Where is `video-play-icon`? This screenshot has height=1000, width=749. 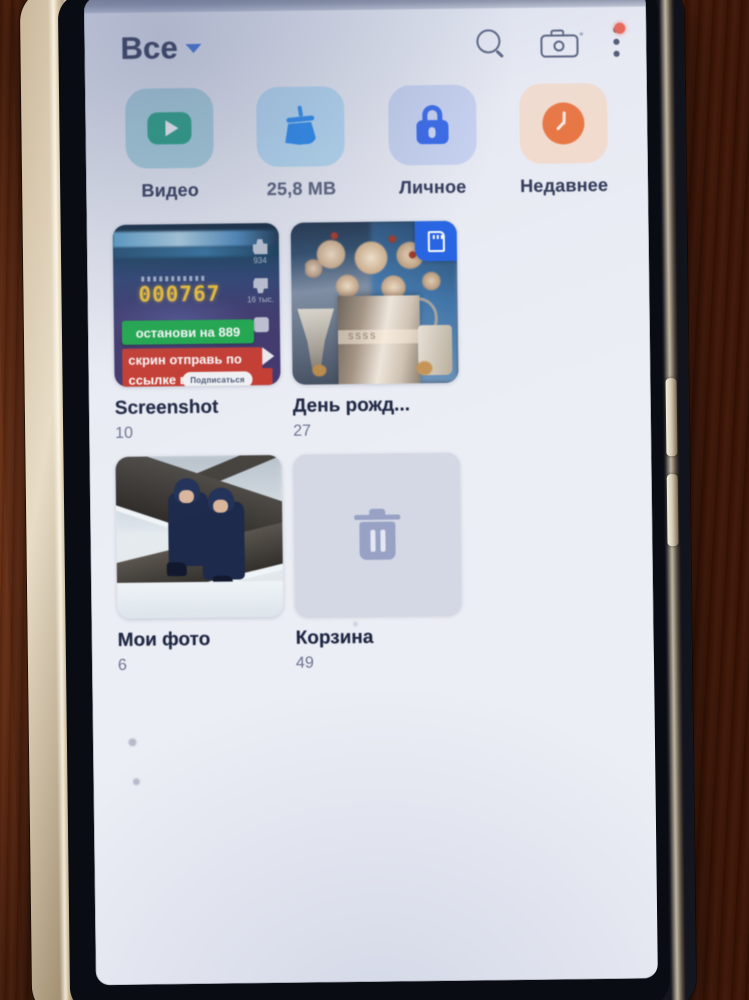 video-play-icon is located at coordinates (169, 128).